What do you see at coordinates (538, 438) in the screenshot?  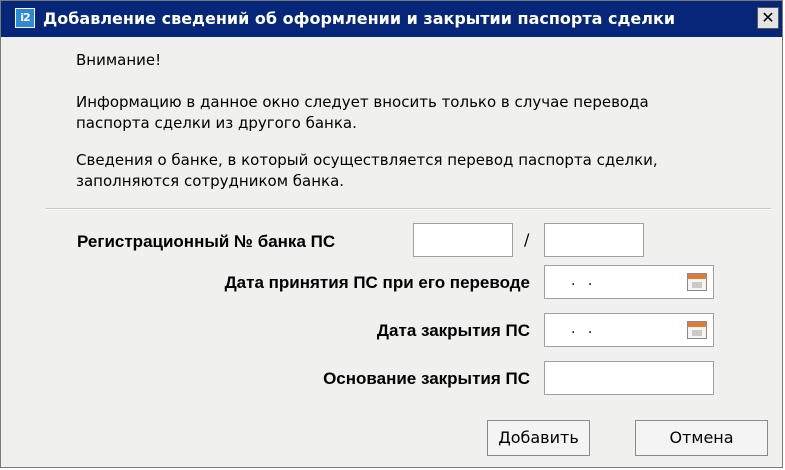 I see `add-button: Добавить` at bounding box center [538, 438].